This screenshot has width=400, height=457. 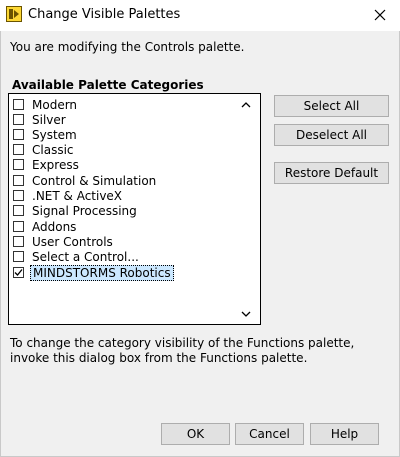 I want to click on cancel-button: Cancel, so click(x=269, y=434).